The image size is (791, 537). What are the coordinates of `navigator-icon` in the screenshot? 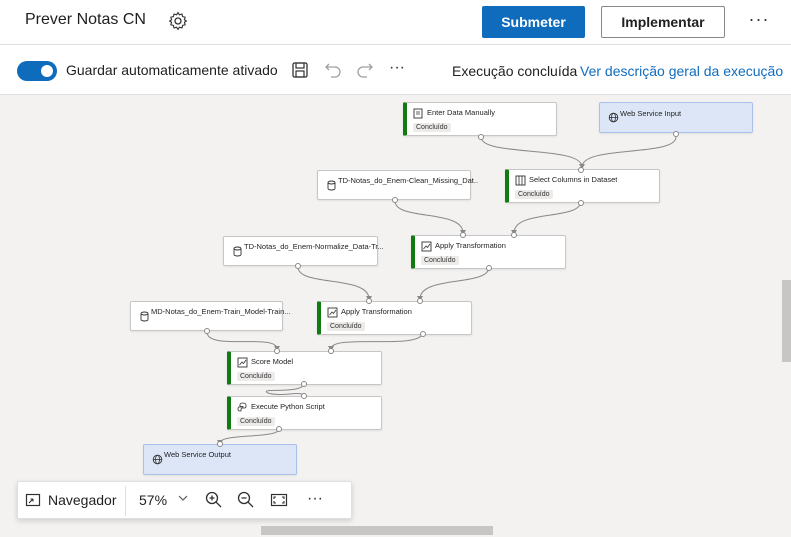 It's located at (33, 500).